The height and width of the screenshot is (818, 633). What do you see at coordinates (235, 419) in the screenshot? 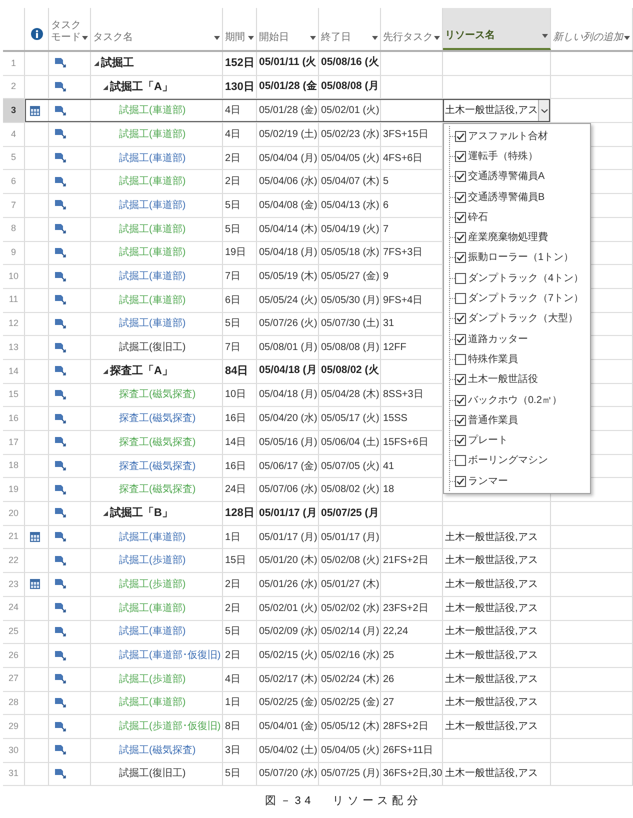
I see `duration: 16日` at bounding box center [235, 419].